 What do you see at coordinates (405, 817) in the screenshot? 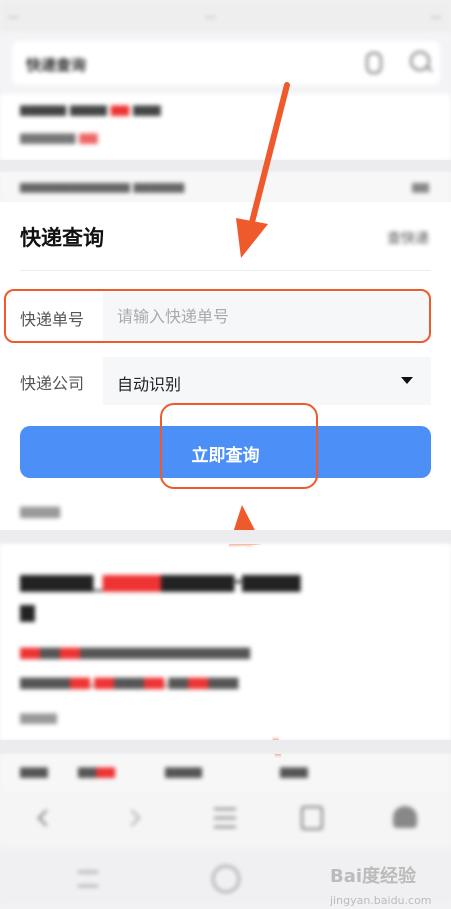
I see `home-icon` at bounding box center [405, 817].